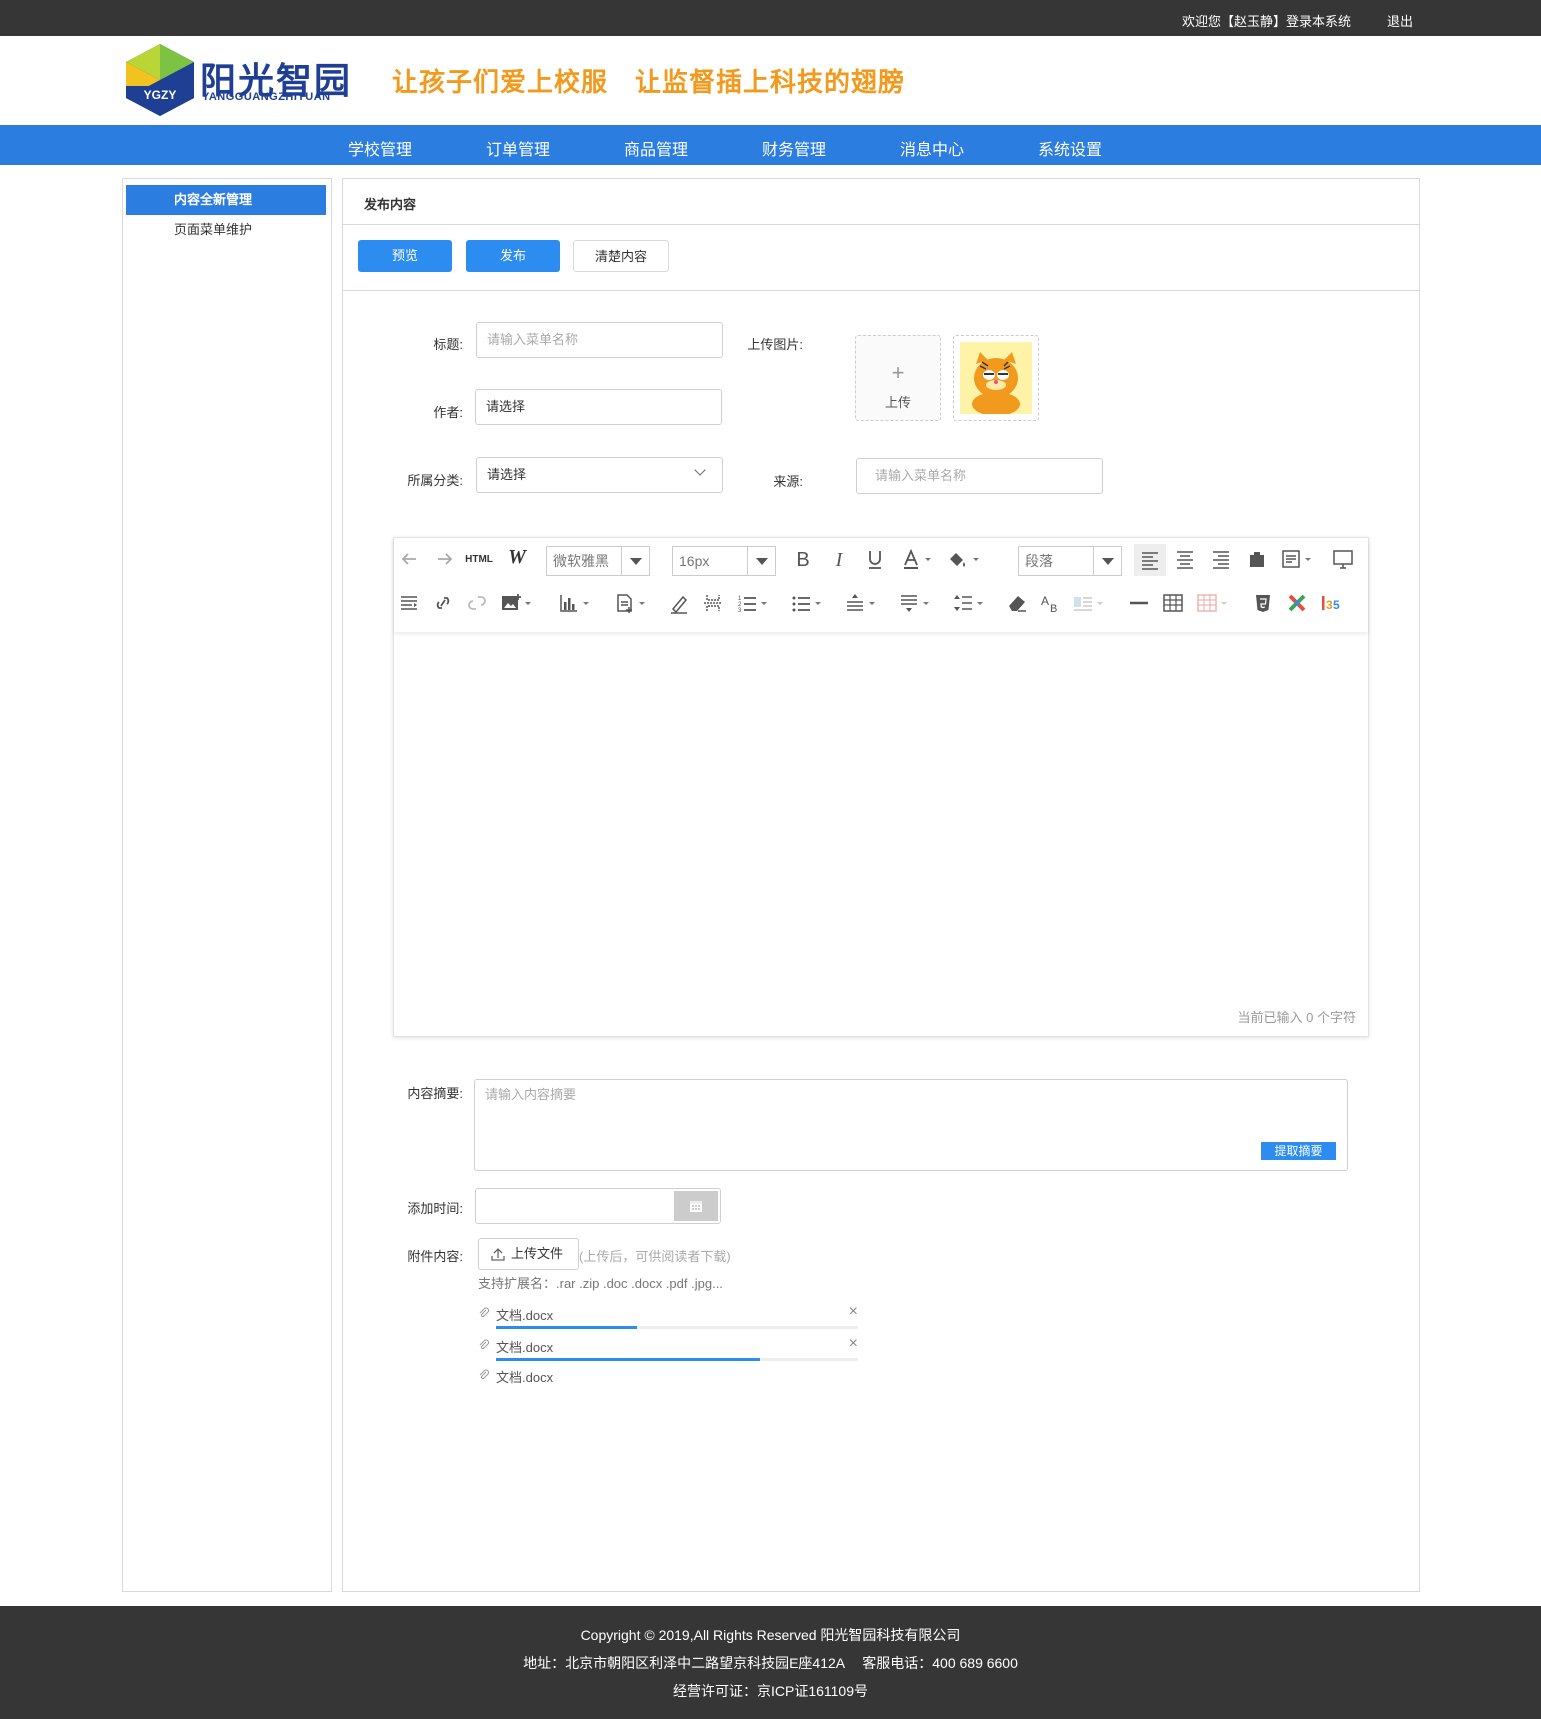 The image size is (1541, 1719). I want to click on table-dropdown-icon, so click(1224, 603).